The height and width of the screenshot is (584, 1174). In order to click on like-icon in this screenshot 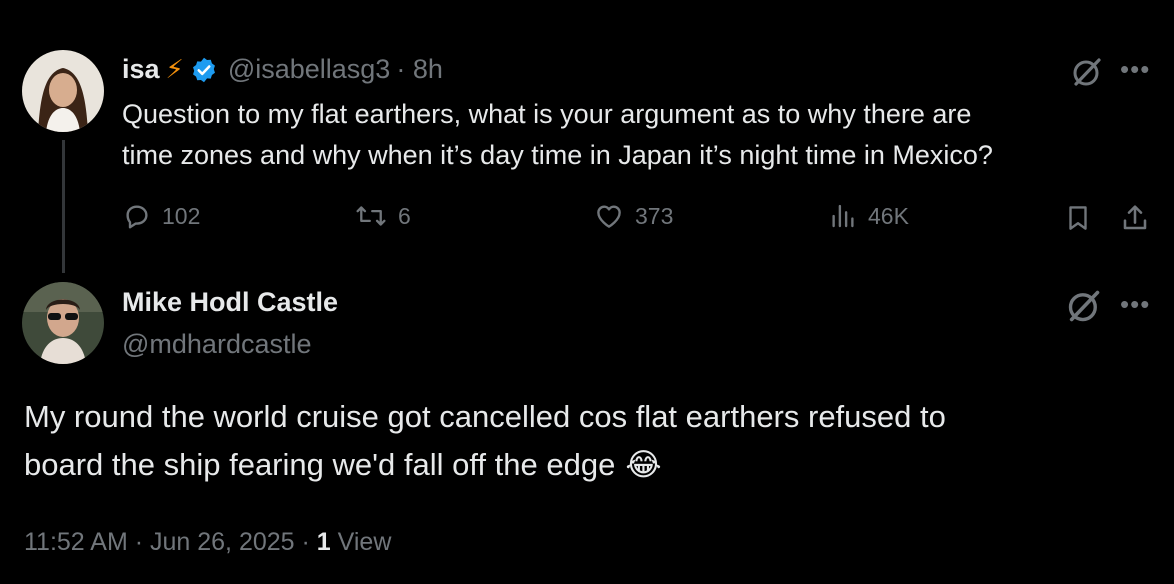, I will do `click(609, 216)`.